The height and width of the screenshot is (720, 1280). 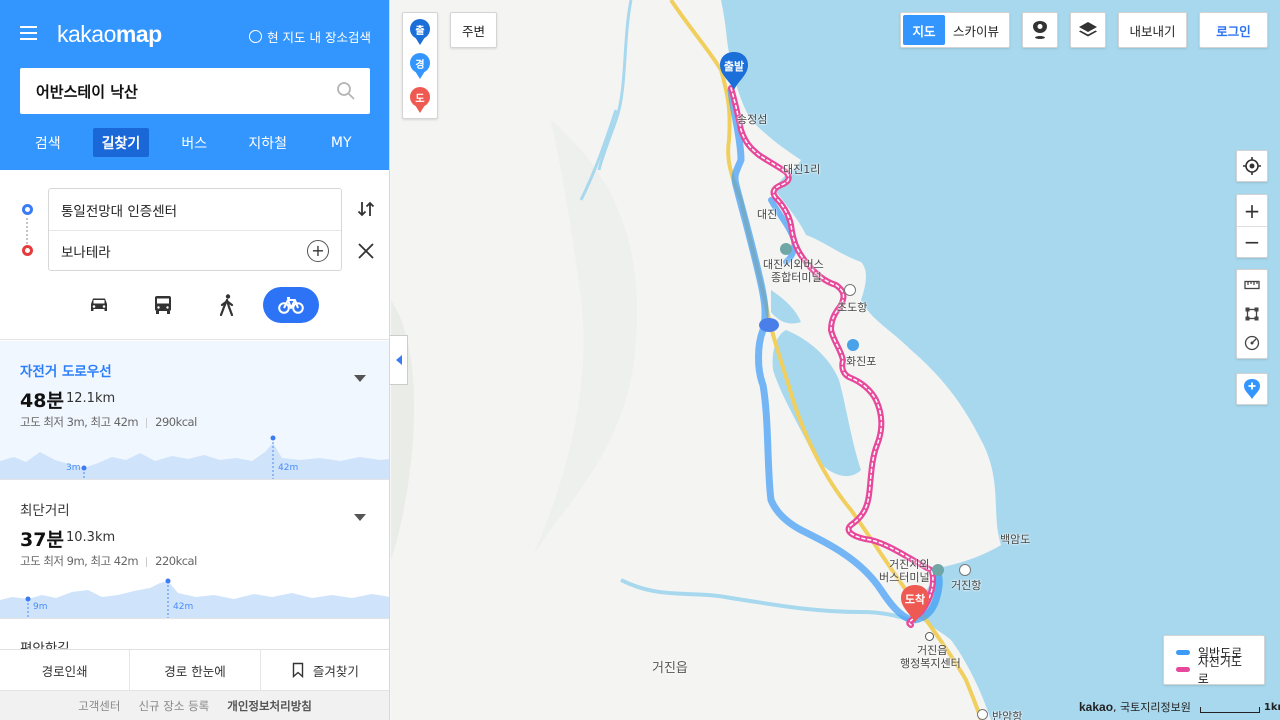 What do you see at coordinates (1152, 30) in the screenshot?
I see `export-button: 내보내기` at bounding box center [1152, 30].